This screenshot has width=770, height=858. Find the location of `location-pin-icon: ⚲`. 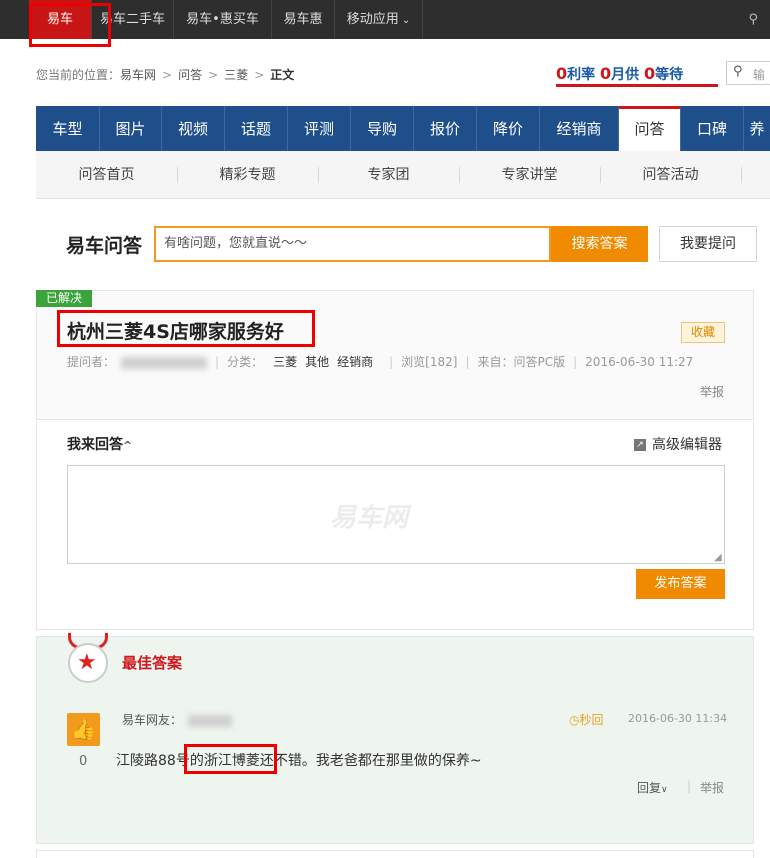

location-pin-icon: ⚲ is located at coordinates (753, 19).